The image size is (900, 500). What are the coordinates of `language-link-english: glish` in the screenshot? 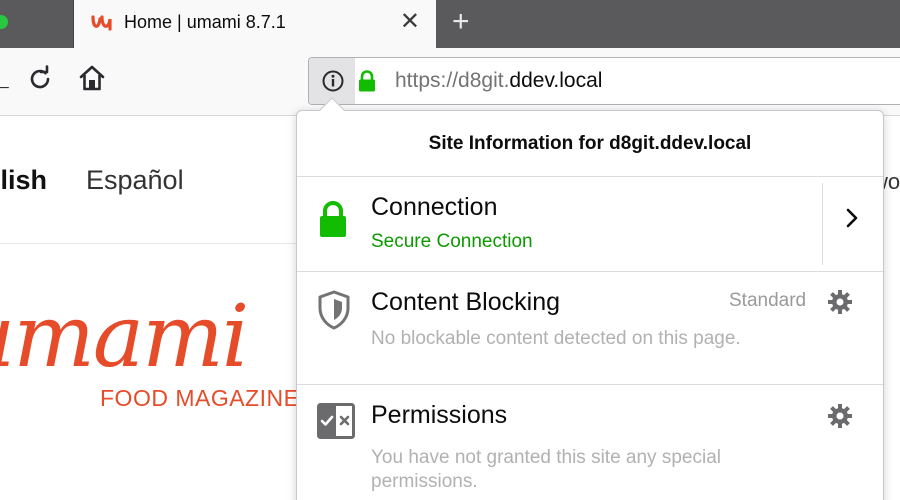 It's located at (23, 180).